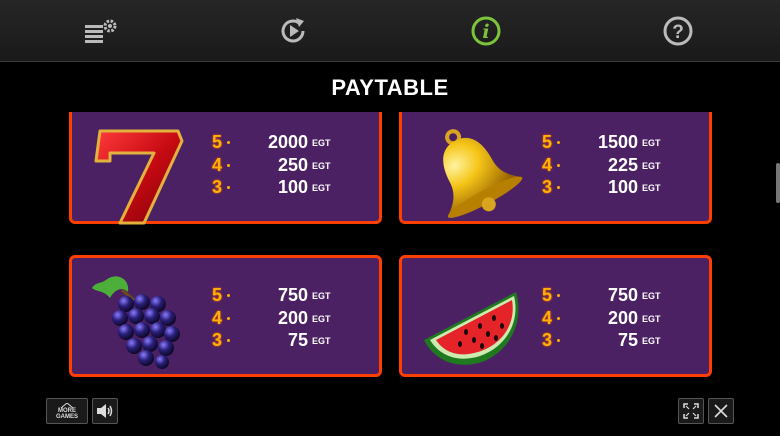 Image resolution: width=780 pixels, height=436 pixels. I want to click on bell-symbol-icon, so click(483, 173).